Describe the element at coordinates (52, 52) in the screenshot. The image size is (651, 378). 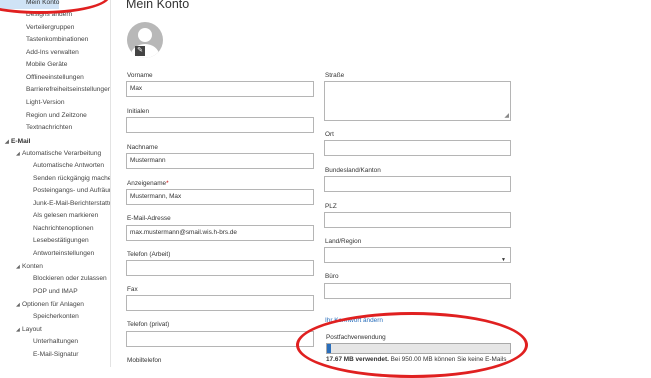
I see `sidebar-item-label: Add-Ins verwalten` at that location.